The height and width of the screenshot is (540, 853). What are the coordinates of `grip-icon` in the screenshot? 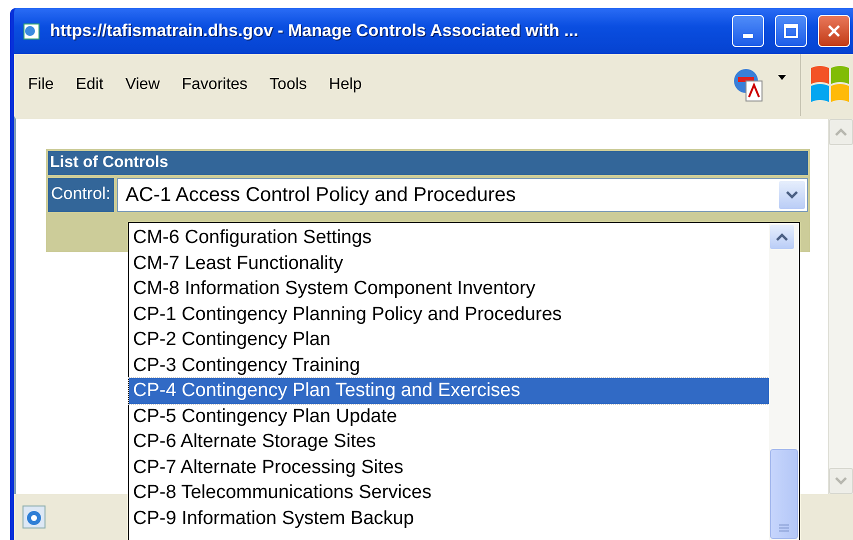 It's located at (784, 528).